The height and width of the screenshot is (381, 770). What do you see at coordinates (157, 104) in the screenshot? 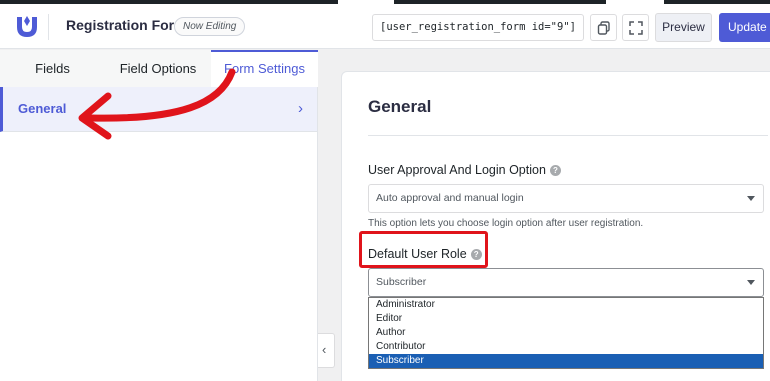
I see `annotation-arrow` at bounding box center [157, 104].